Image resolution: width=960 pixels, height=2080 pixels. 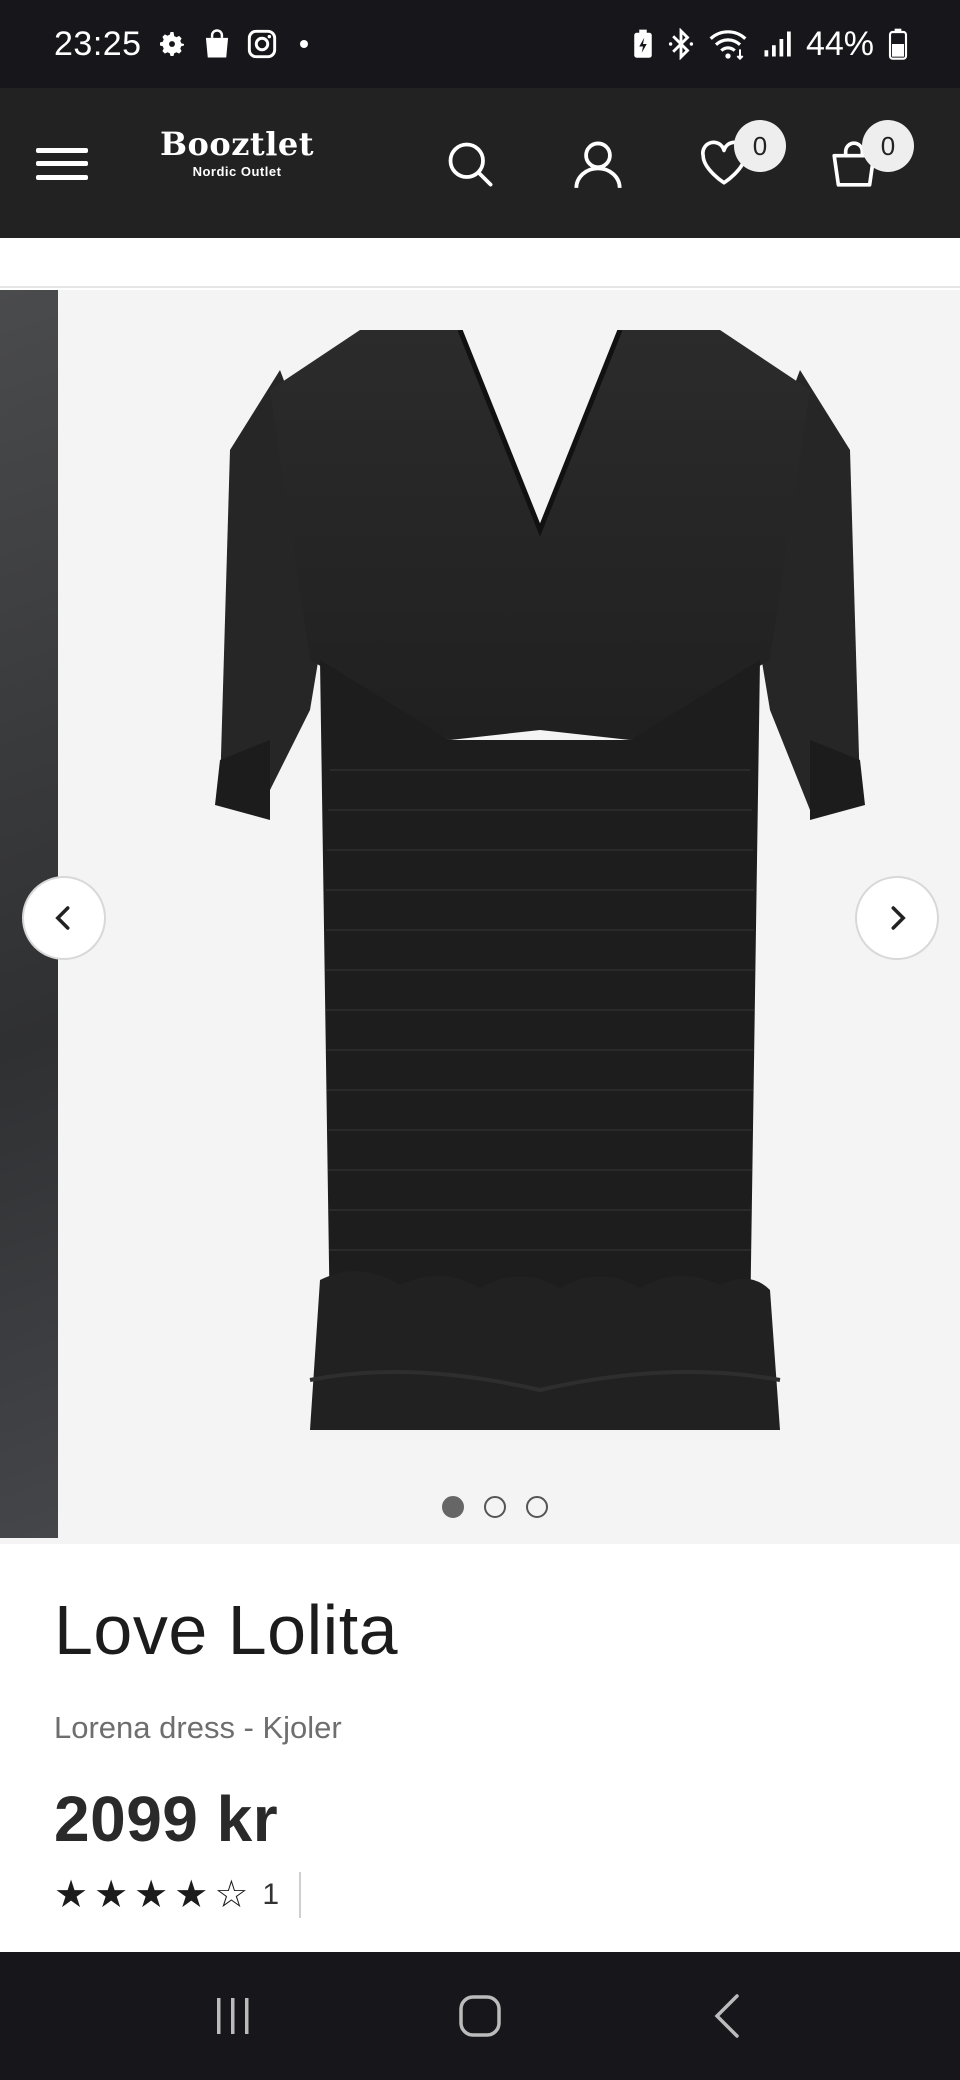 What do you see at coordinates (271, 1894) in the screenshot?
I see `rating-count: 1` at bounding box center [271, 1894].